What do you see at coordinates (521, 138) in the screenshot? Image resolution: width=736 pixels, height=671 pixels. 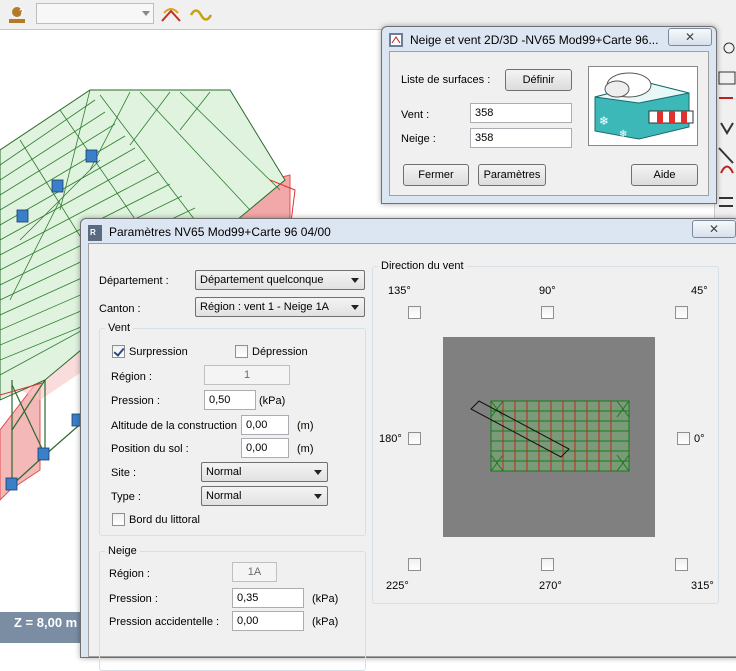 I see `snow-field: 358` at bounding box center [521, 138].